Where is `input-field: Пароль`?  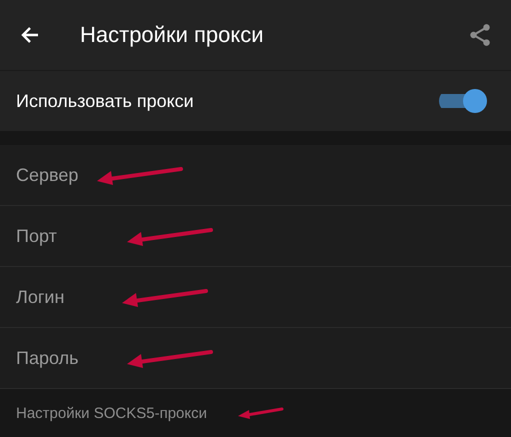 input-field: Пароль is located at coordinates (59, 358).